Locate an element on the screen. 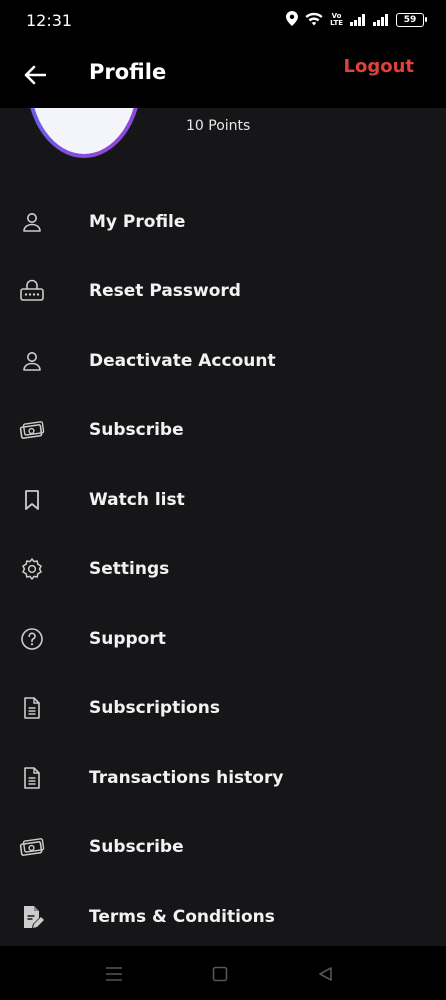  gear-icon is located at coordinates (32, 569).